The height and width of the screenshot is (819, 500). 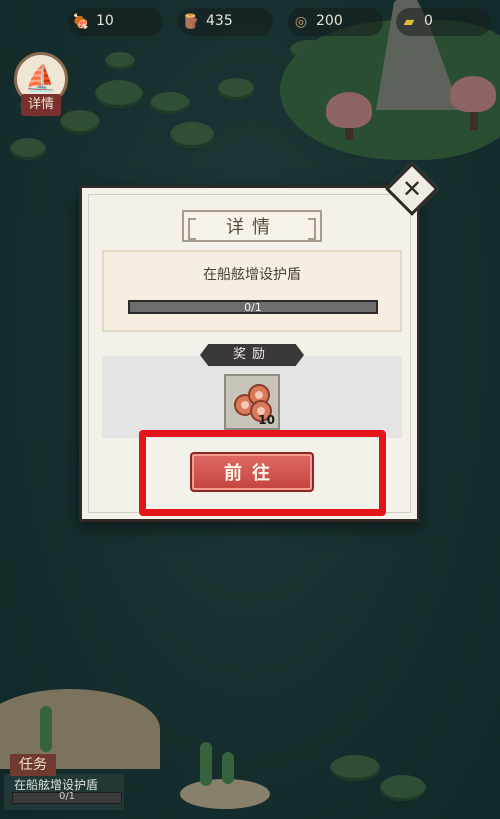 What do you see at coordinates (81, 22) in the screenshot?
I see `meat-icon: 🍖` at bounding box center [81, 22].